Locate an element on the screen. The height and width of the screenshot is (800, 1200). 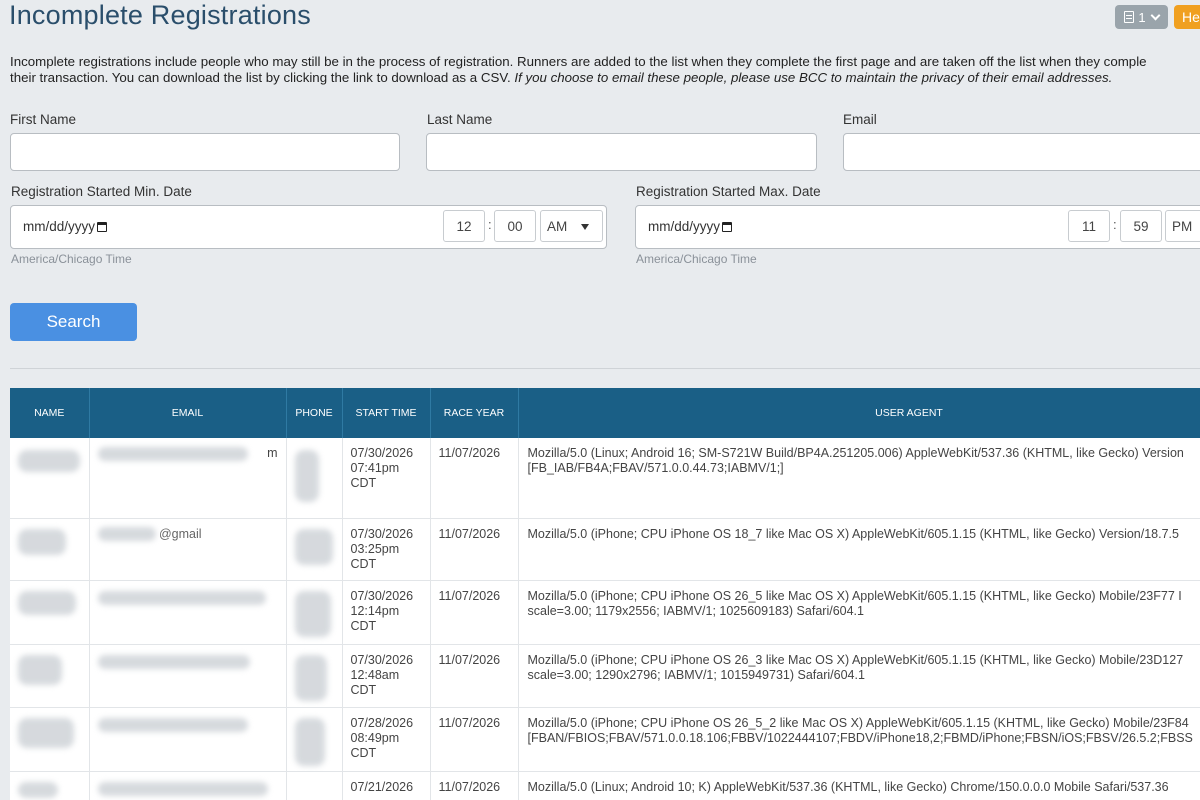
last-name-label: Last Name is located at coordinates (460, 119).